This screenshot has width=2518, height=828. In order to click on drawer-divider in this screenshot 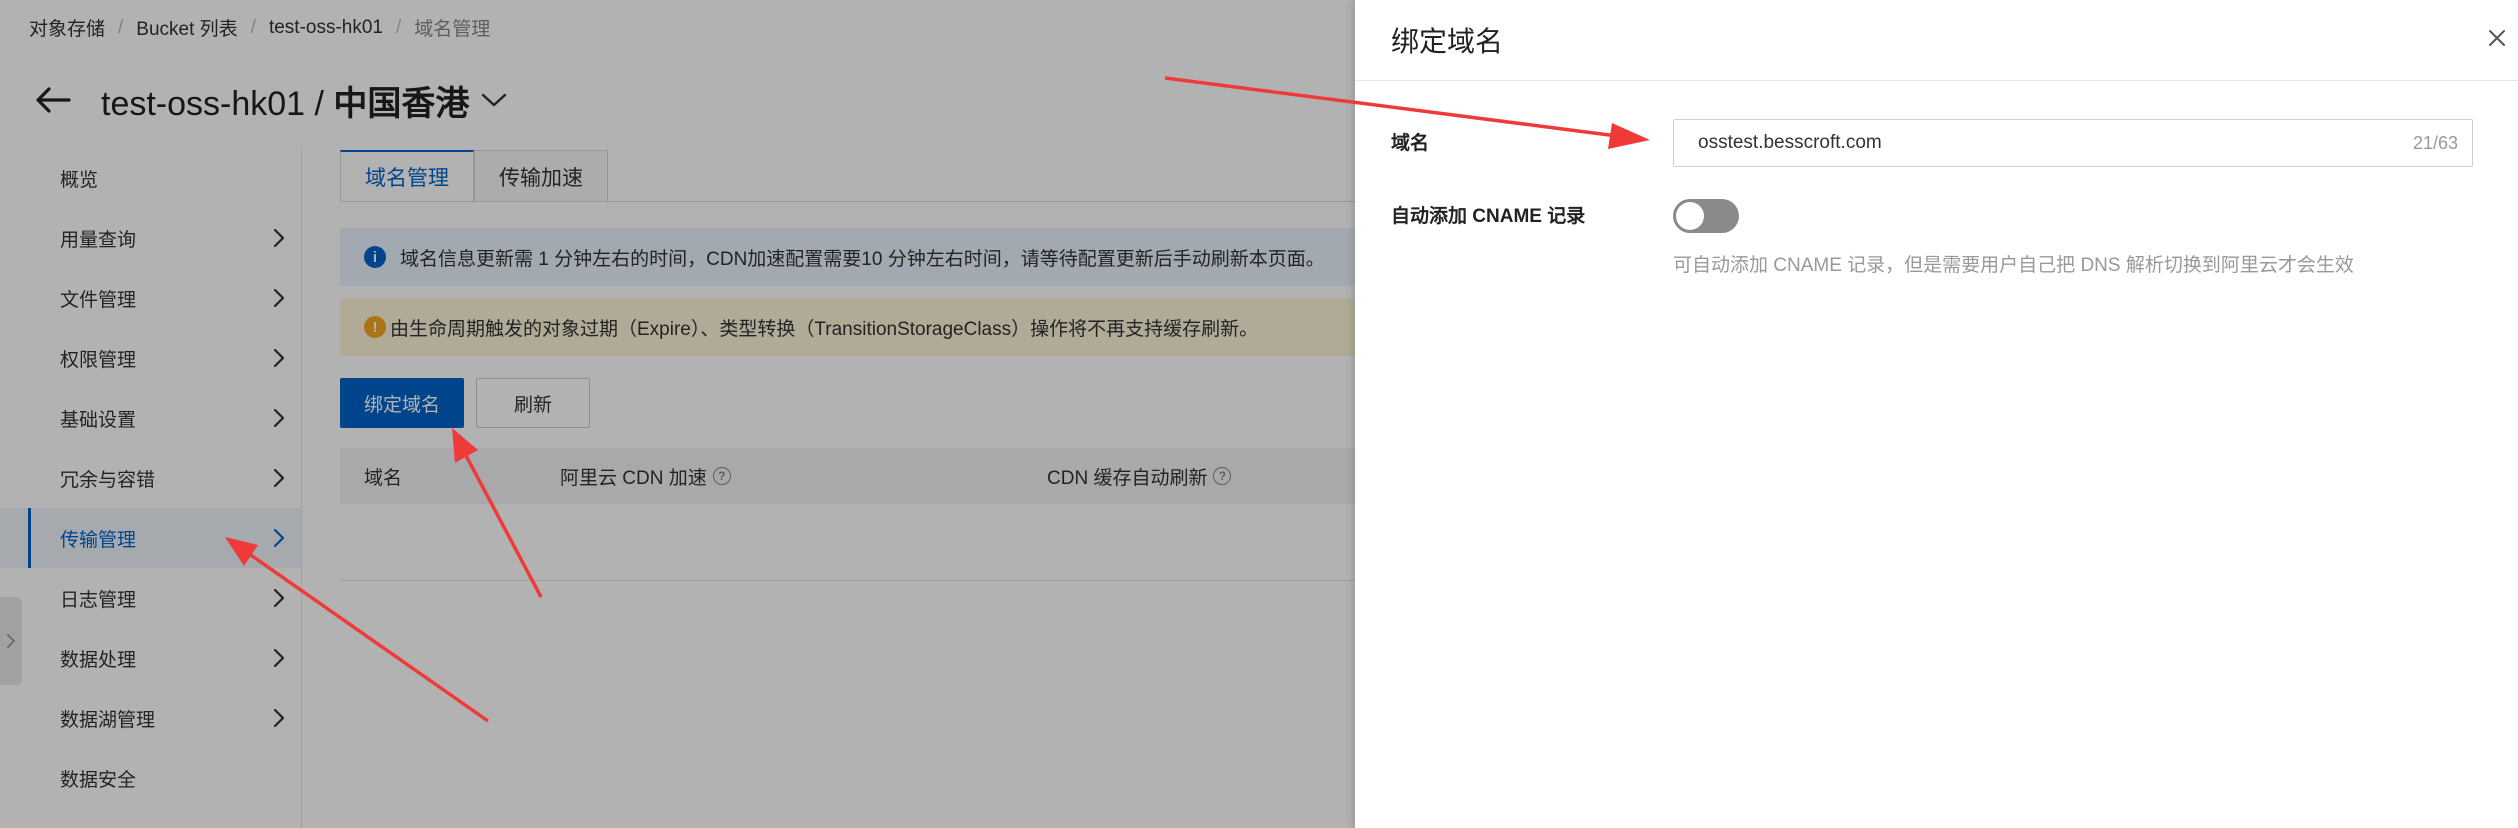, I will do `click(1936, 80)`.